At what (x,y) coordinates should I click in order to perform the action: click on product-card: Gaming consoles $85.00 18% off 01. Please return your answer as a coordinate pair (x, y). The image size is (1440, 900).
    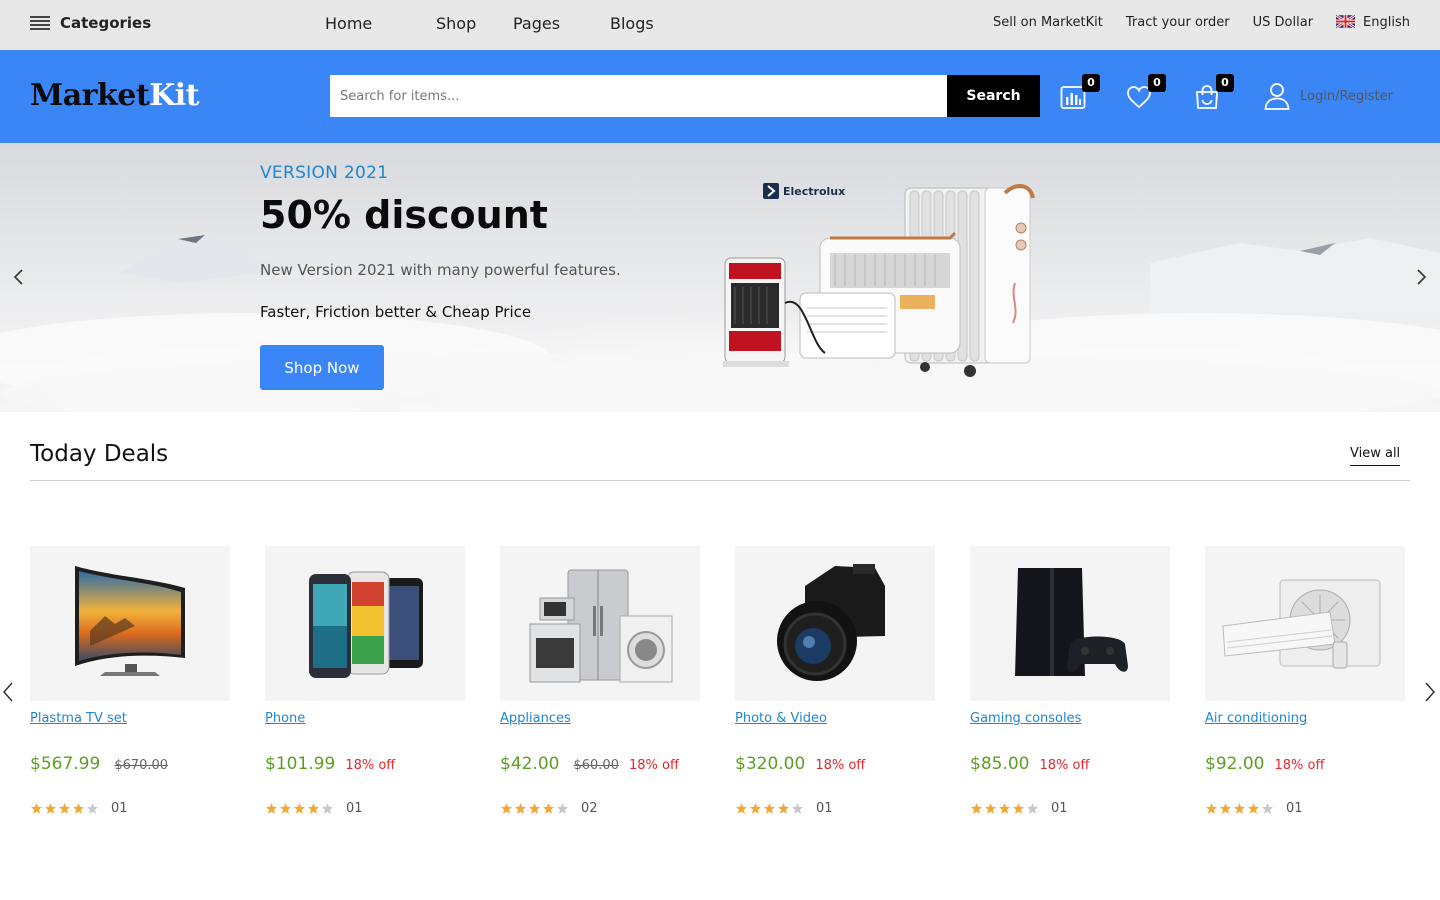
    Looking at the image, I should click on (1070, 681).